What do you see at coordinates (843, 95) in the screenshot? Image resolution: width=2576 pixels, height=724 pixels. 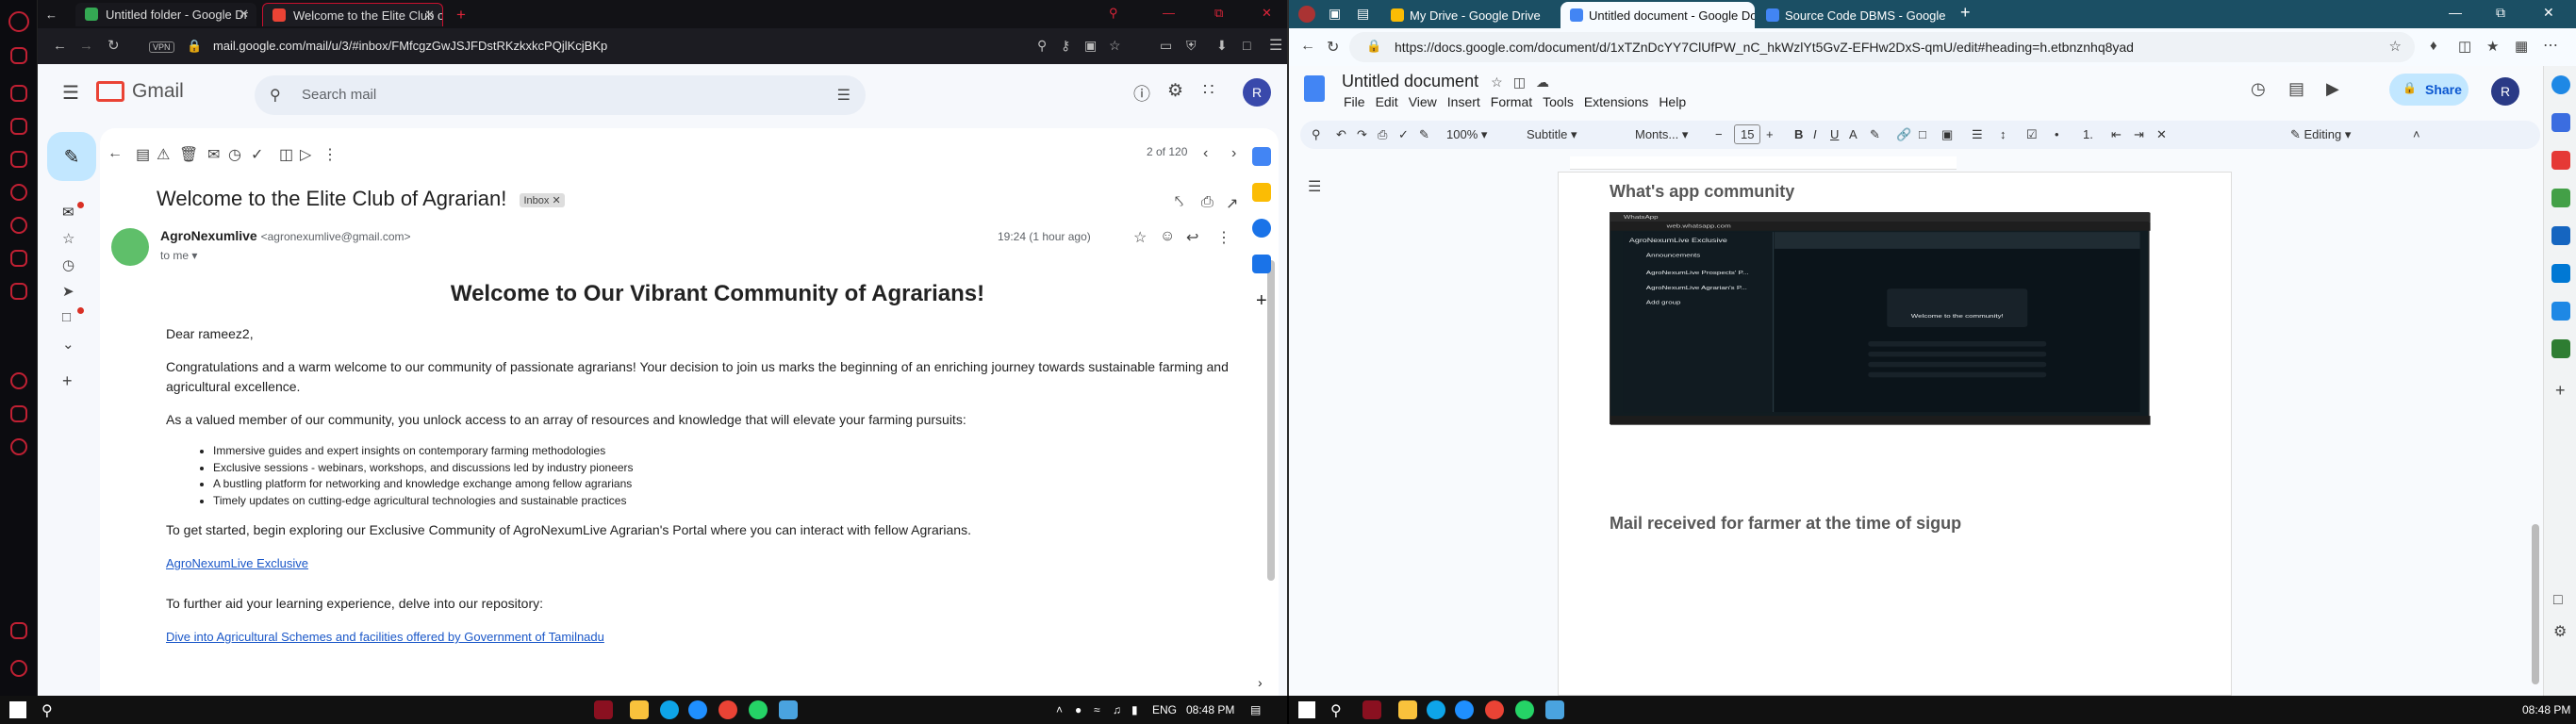 I see `filter-icon: ☰` at bounding box center [843, 95].